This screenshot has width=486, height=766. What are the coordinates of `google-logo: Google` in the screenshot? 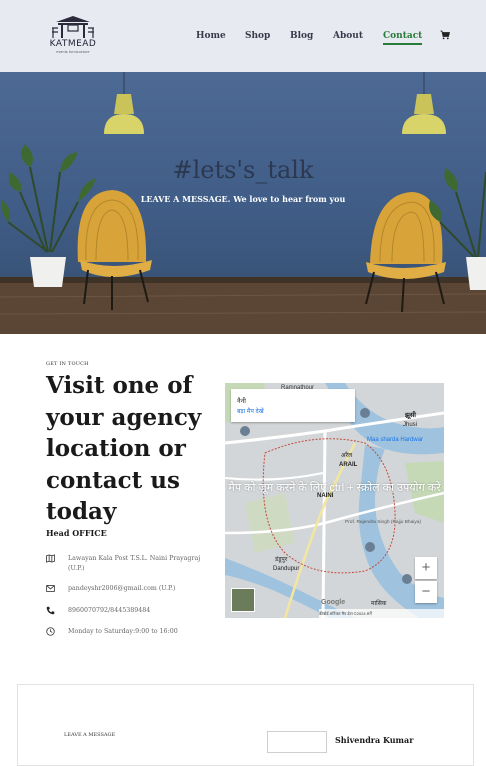 It's located at (333, 602).